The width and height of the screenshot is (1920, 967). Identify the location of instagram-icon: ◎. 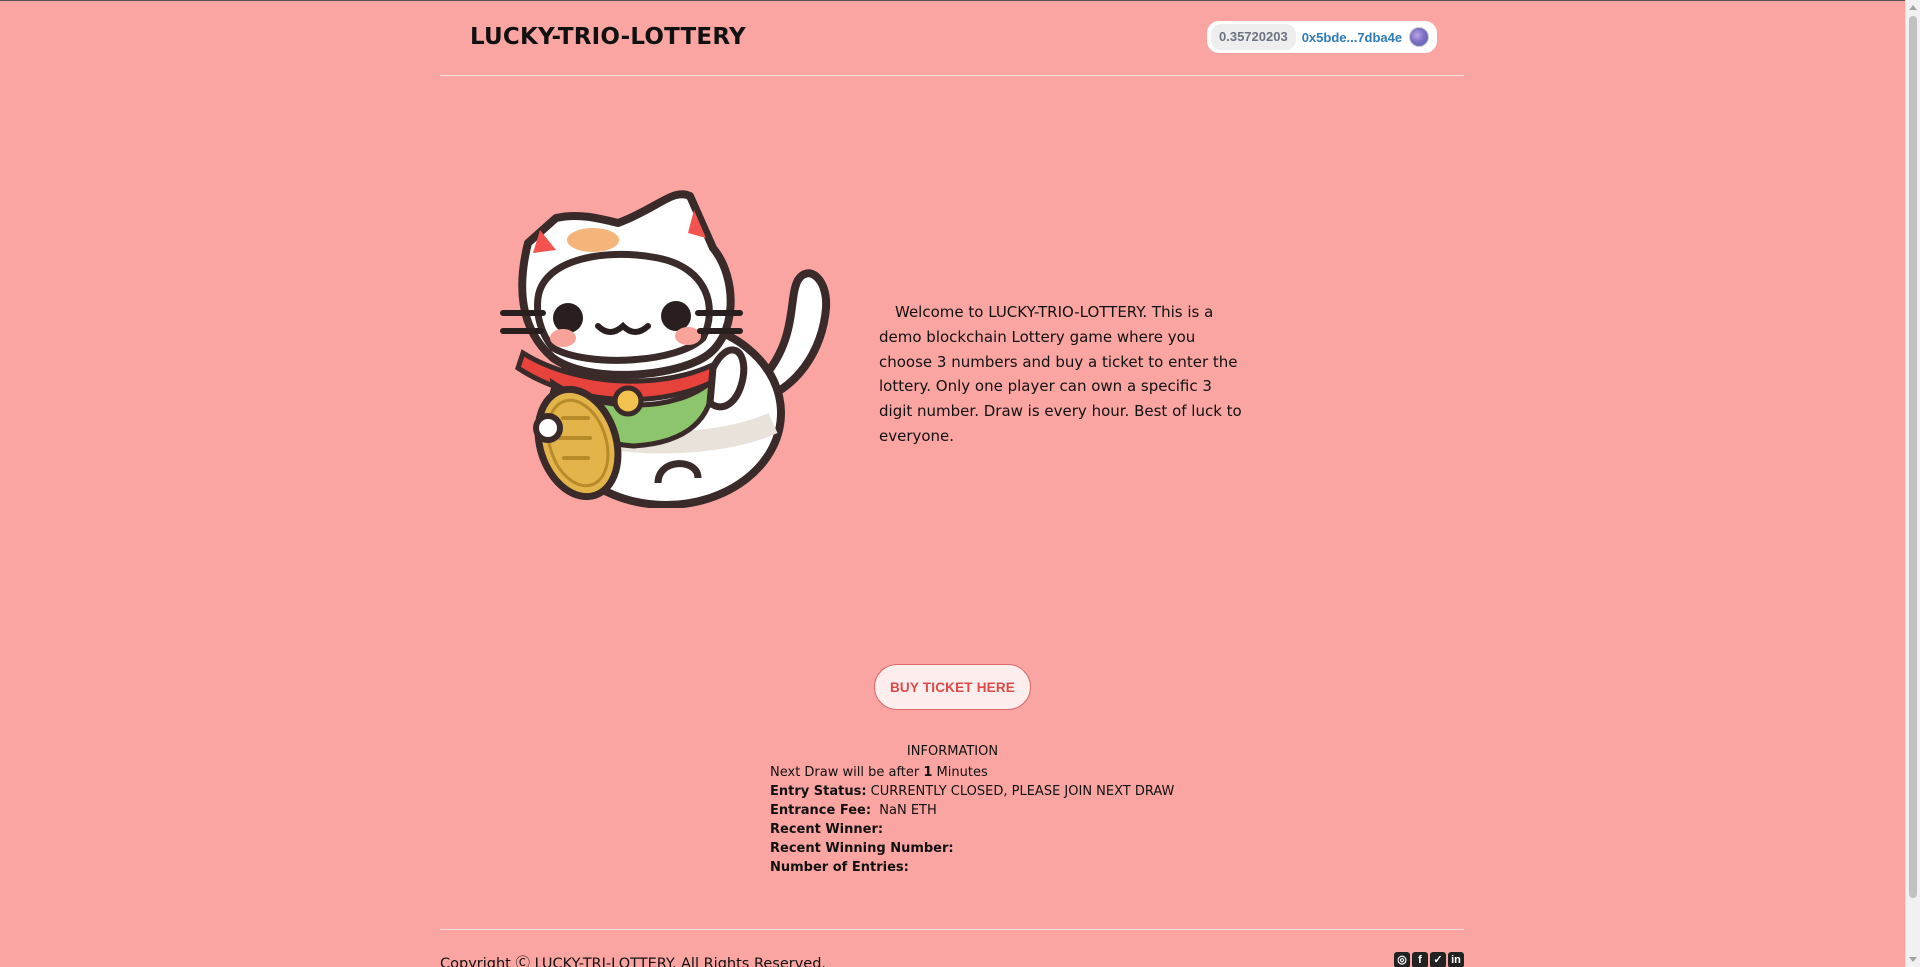
(1402, 959).